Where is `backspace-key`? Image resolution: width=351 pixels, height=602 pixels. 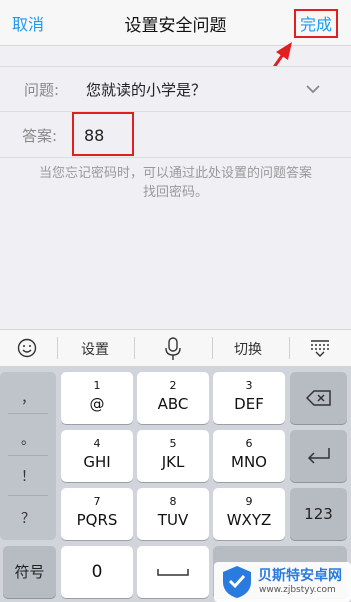
backspace-key is located at coordinates (318, 398).